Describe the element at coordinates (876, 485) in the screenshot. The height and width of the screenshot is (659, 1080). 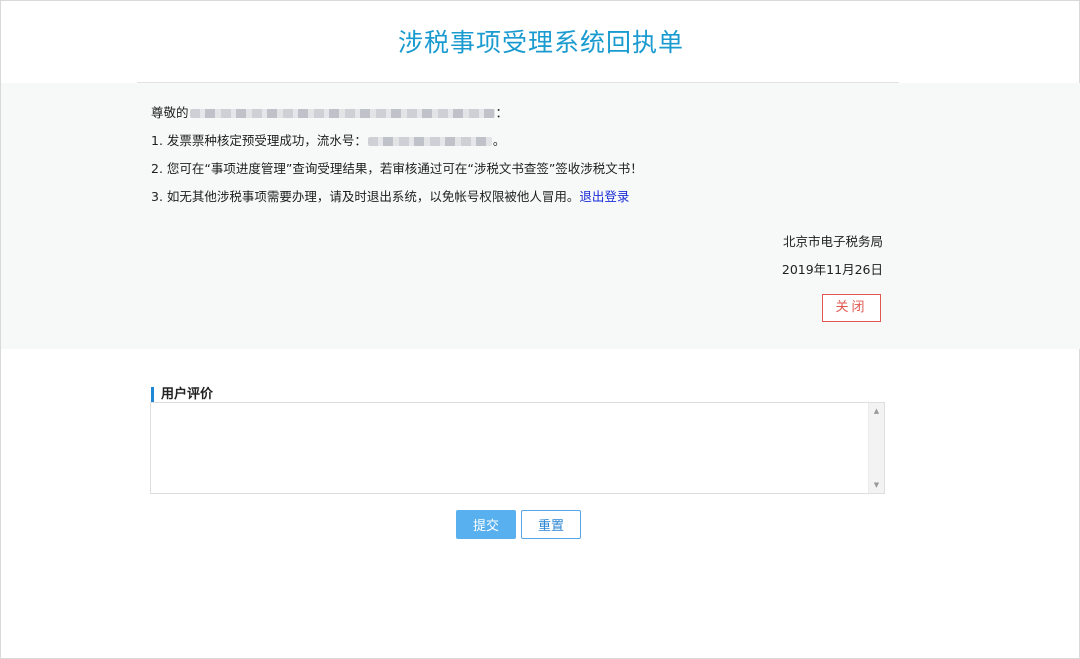
I see `scroll-down-icon: ▼` at that location.